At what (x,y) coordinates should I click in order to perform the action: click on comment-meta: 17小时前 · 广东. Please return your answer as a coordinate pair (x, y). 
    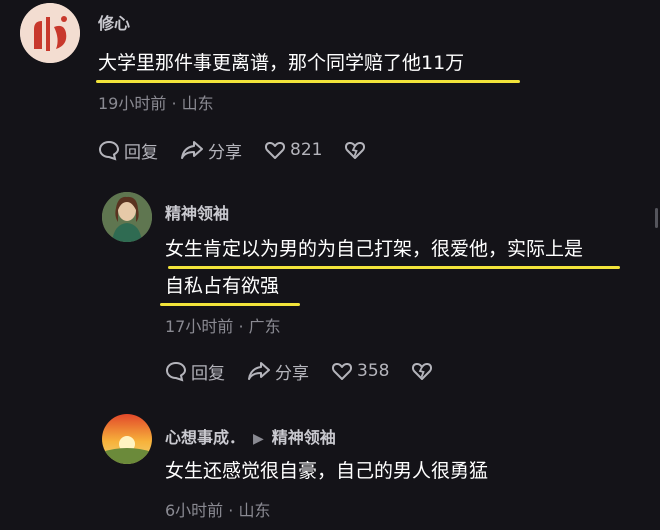
    Looking at the image, I should click on (223, 326).